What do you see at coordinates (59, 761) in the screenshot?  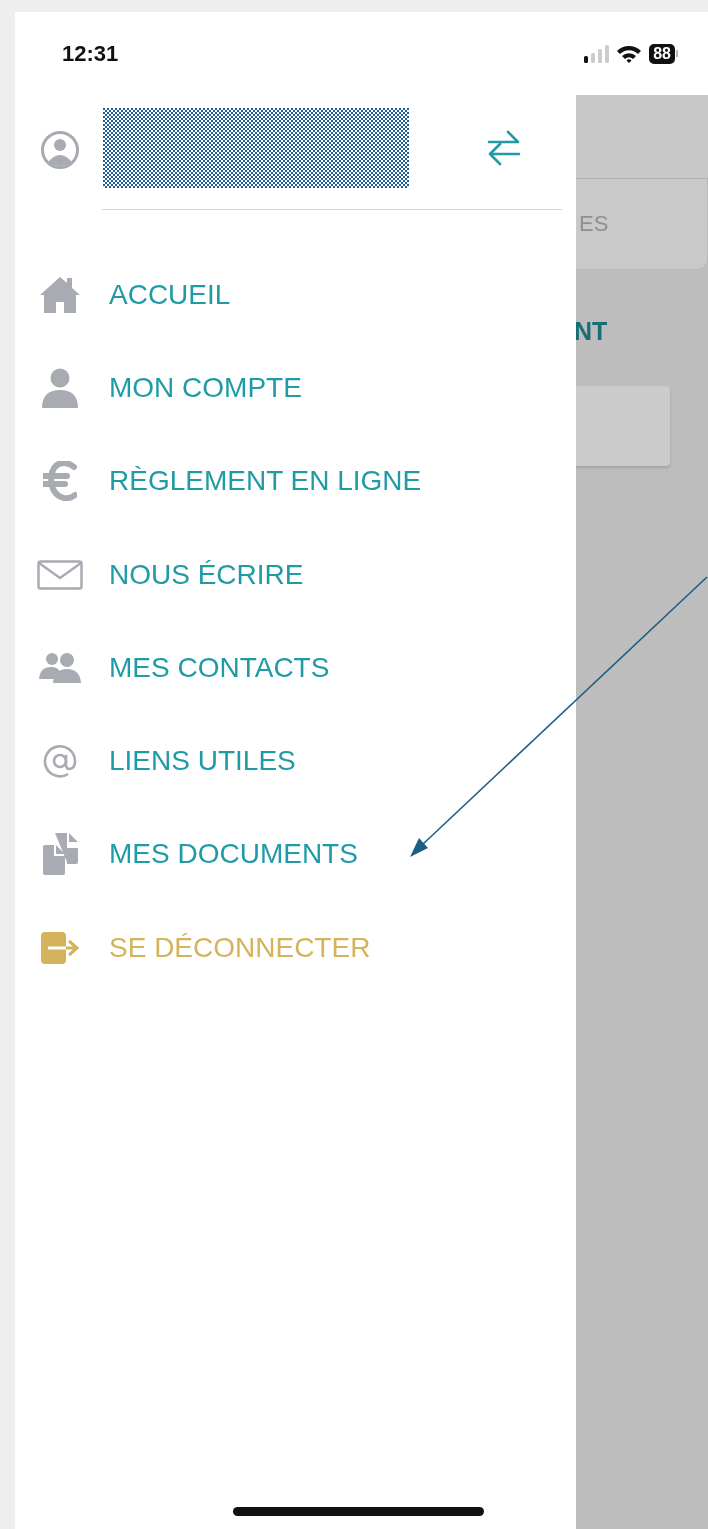 I see `at-sign-icon` at bounding box center [59, 761].